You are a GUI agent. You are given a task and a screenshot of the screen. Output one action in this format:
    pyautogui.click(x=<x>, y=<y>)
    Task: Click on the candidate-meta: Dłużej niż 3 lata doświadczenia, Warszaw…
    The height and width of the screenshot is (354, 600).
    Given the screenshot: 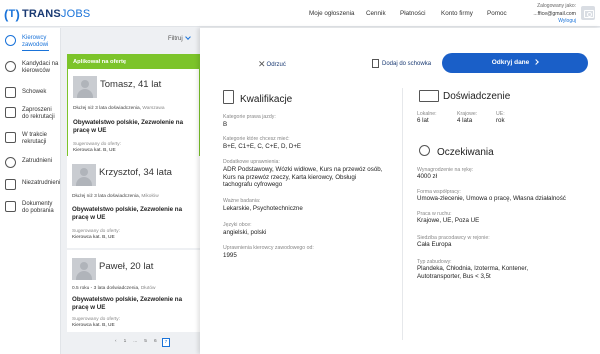 What is the action you would take?
    pyautogui.click(x=119, y=108)
    